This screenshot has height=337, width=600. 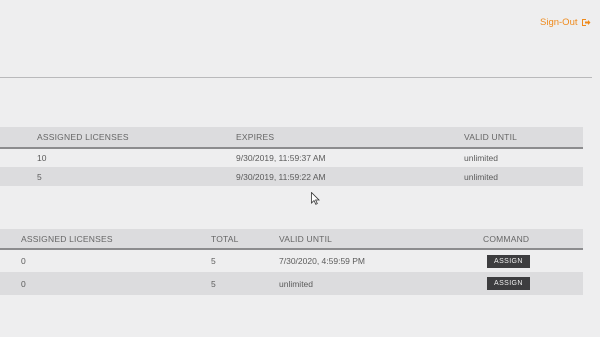 I want to click on column-header-total: TOTAL, so click(x=244, y=239).